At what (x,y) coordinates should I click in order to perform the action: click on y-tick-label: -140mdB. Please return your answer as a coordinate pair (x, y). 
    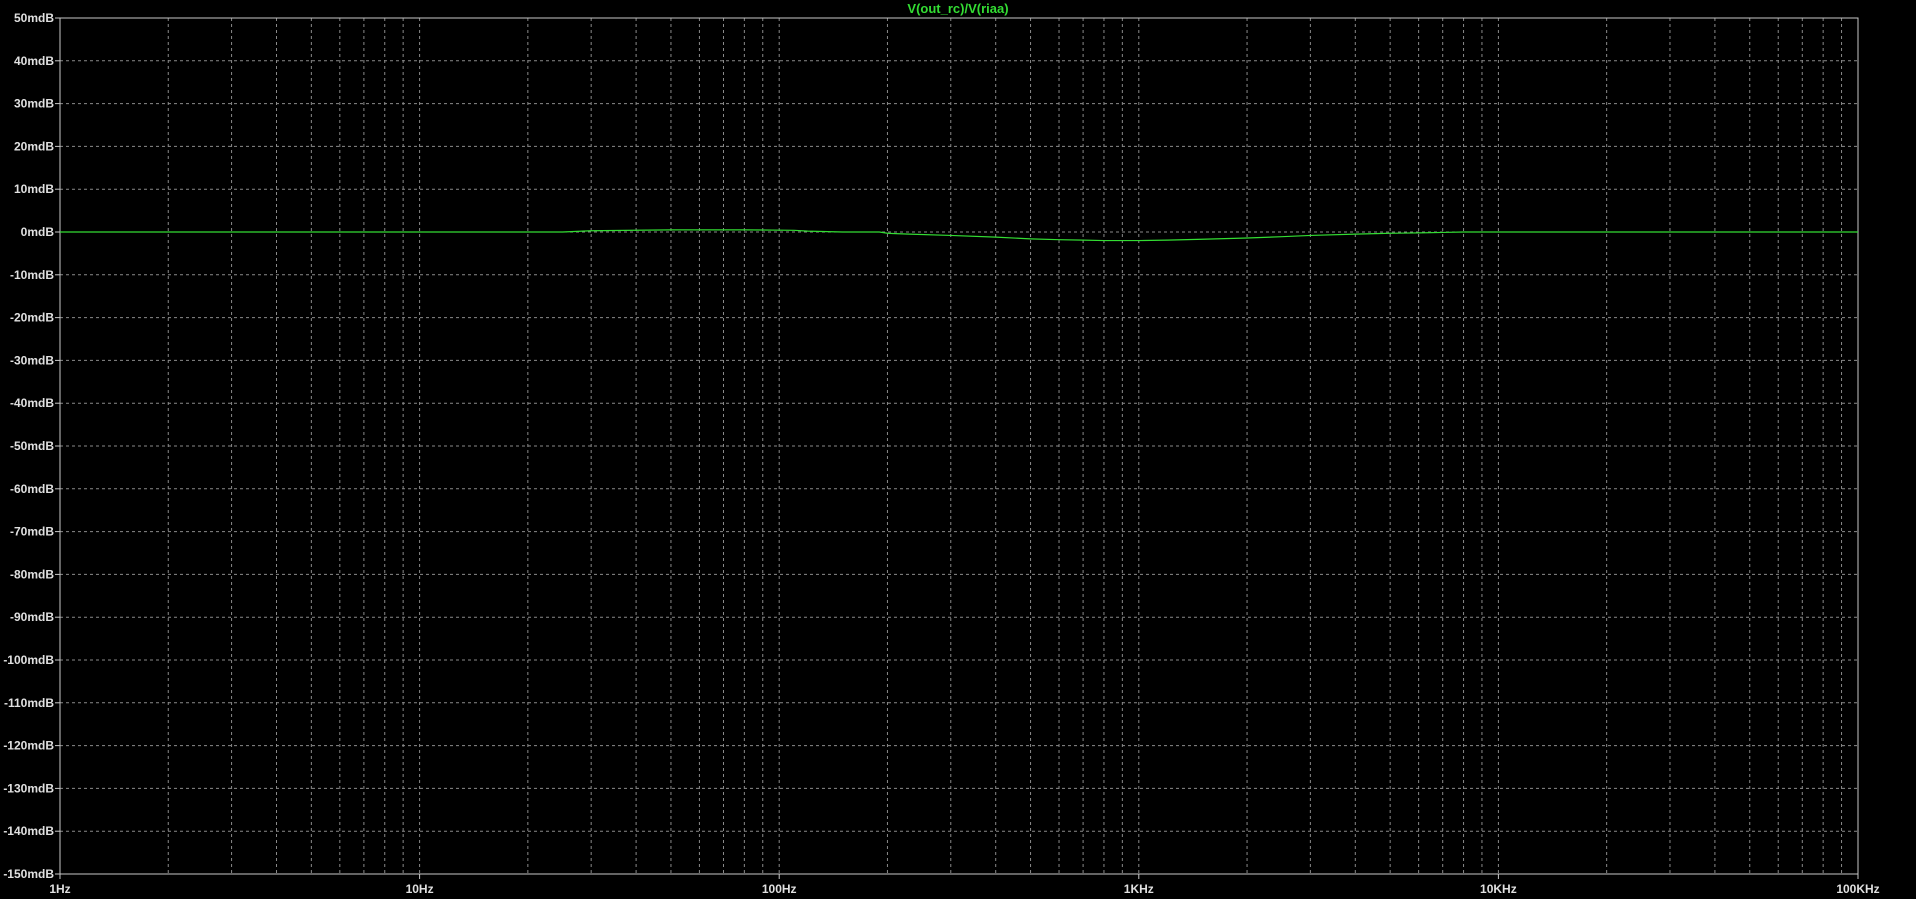
    Looking at the image, I should click on (28, 831).